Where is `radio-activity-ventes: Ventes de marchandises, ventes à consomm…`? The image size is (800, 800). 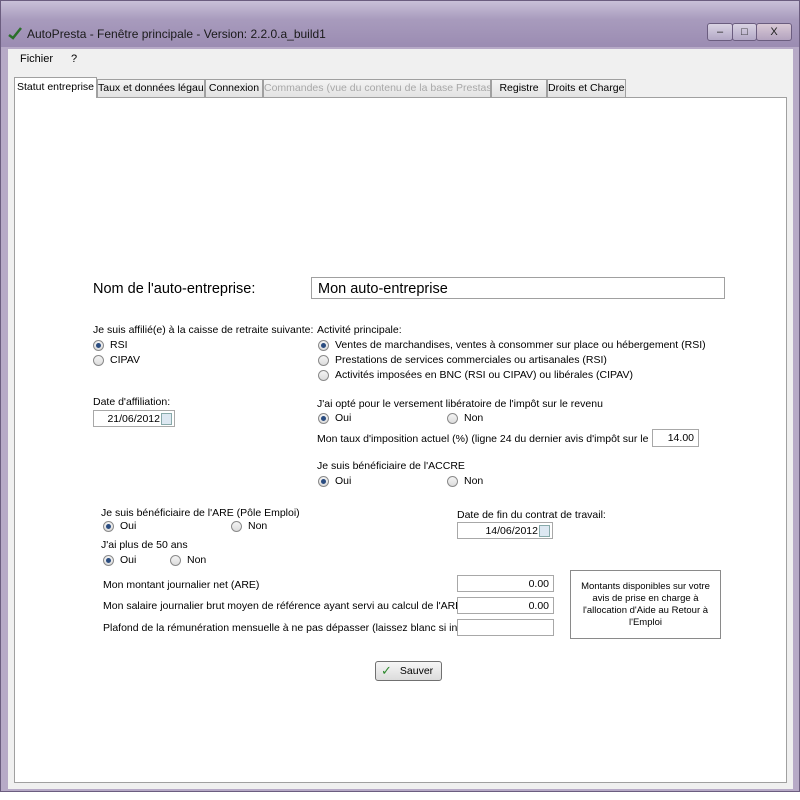 radio-activity-ventes: Ventes de marchandises, ventes à consomm… is located at coordinates (512, 345).